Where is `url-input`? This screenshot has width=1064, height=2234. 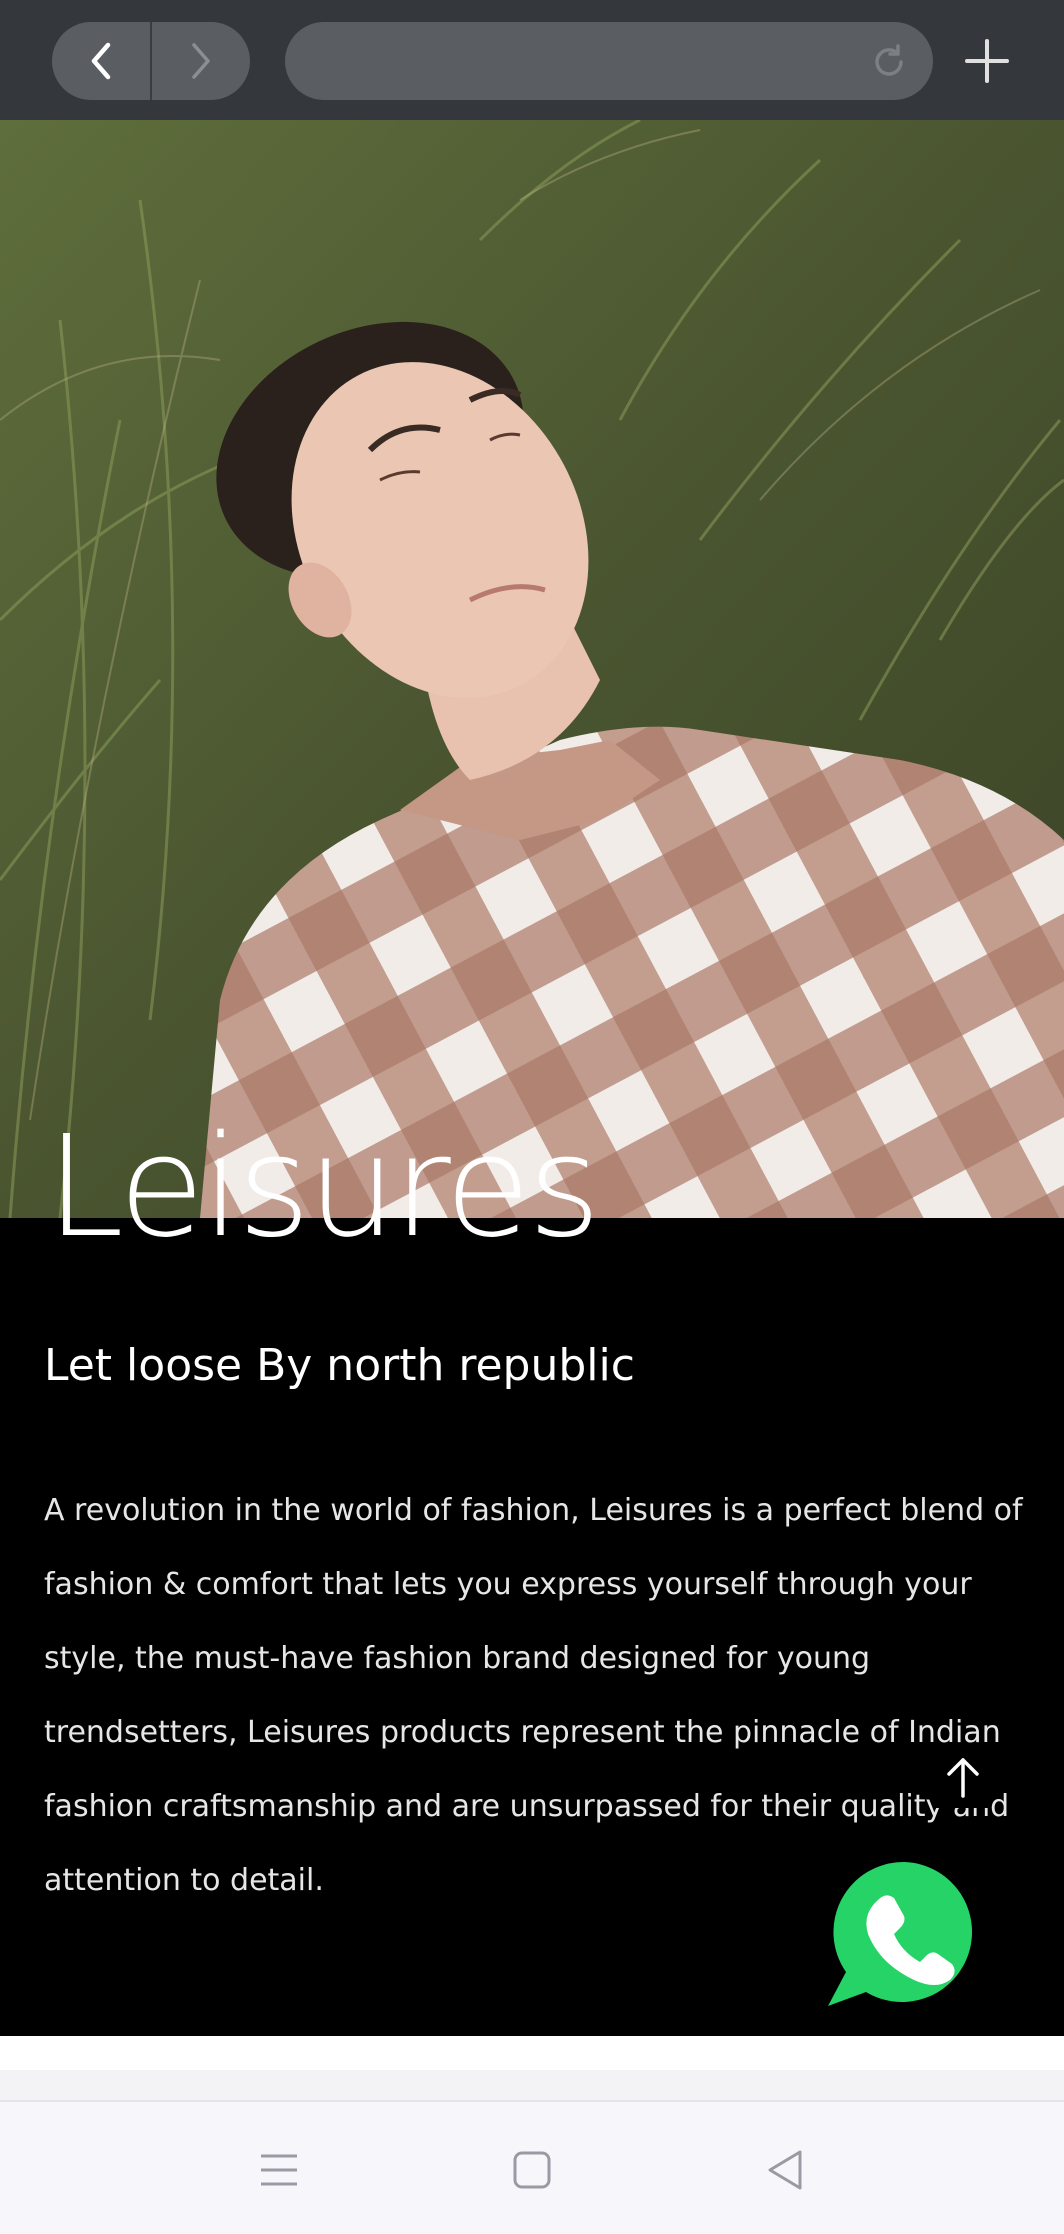 url-input is located at coordinates (591, 62).